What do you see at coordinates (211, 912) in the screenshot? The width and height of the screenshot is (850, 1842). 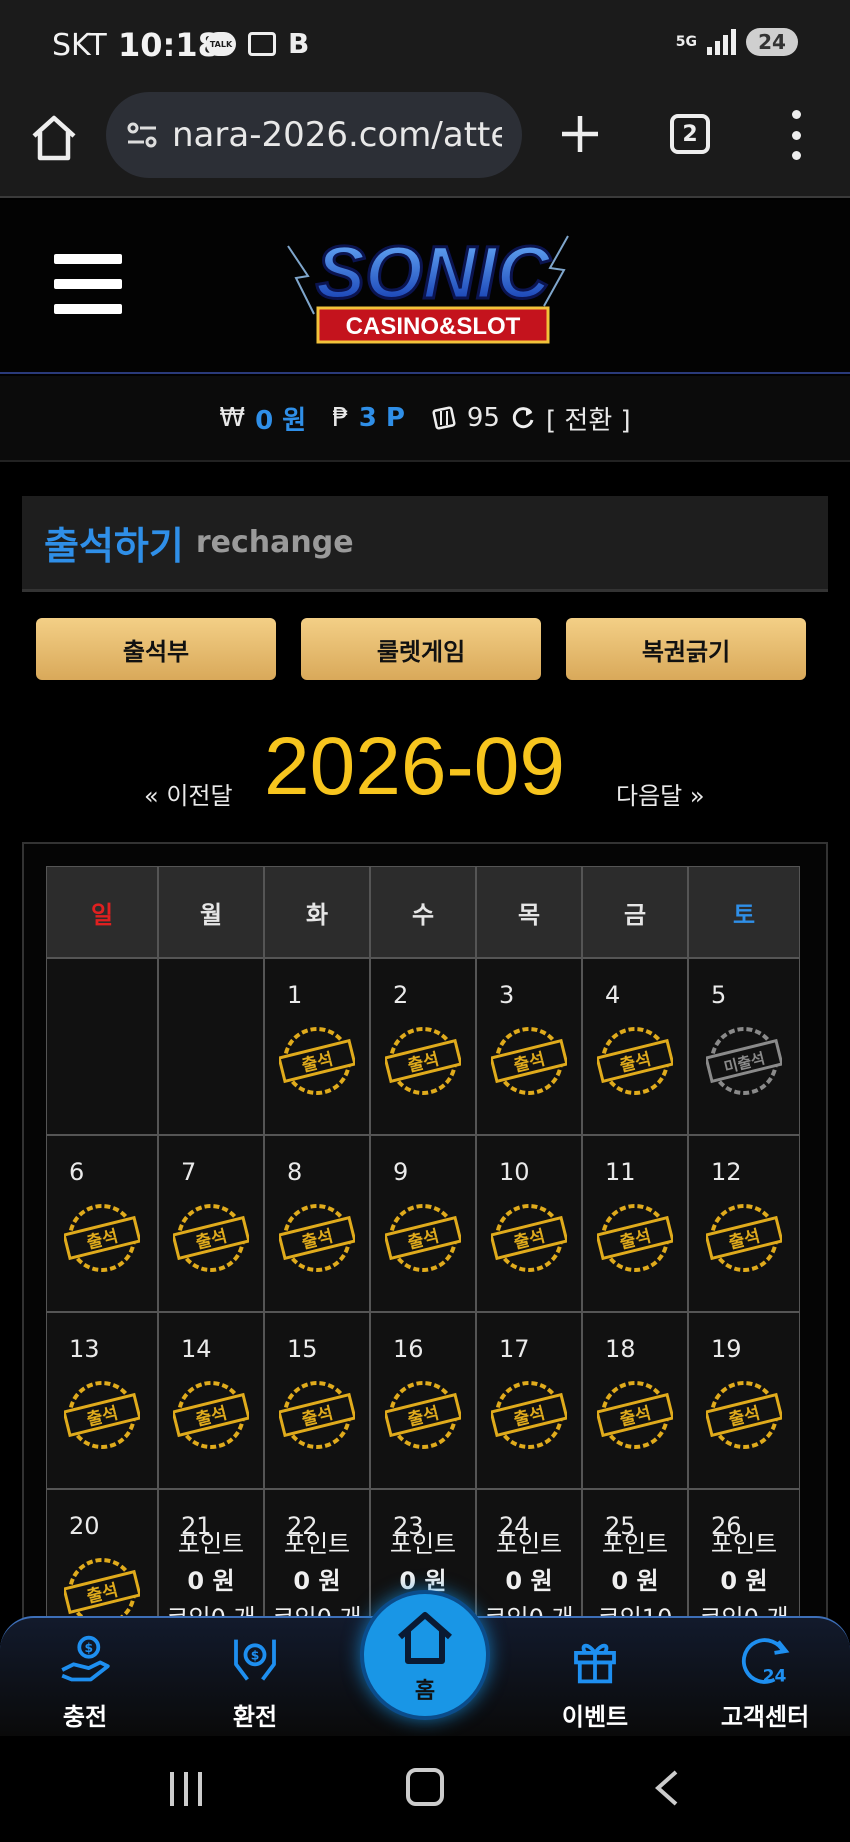 I see `weekday-mon: 월` at bounding box center [211, 912].